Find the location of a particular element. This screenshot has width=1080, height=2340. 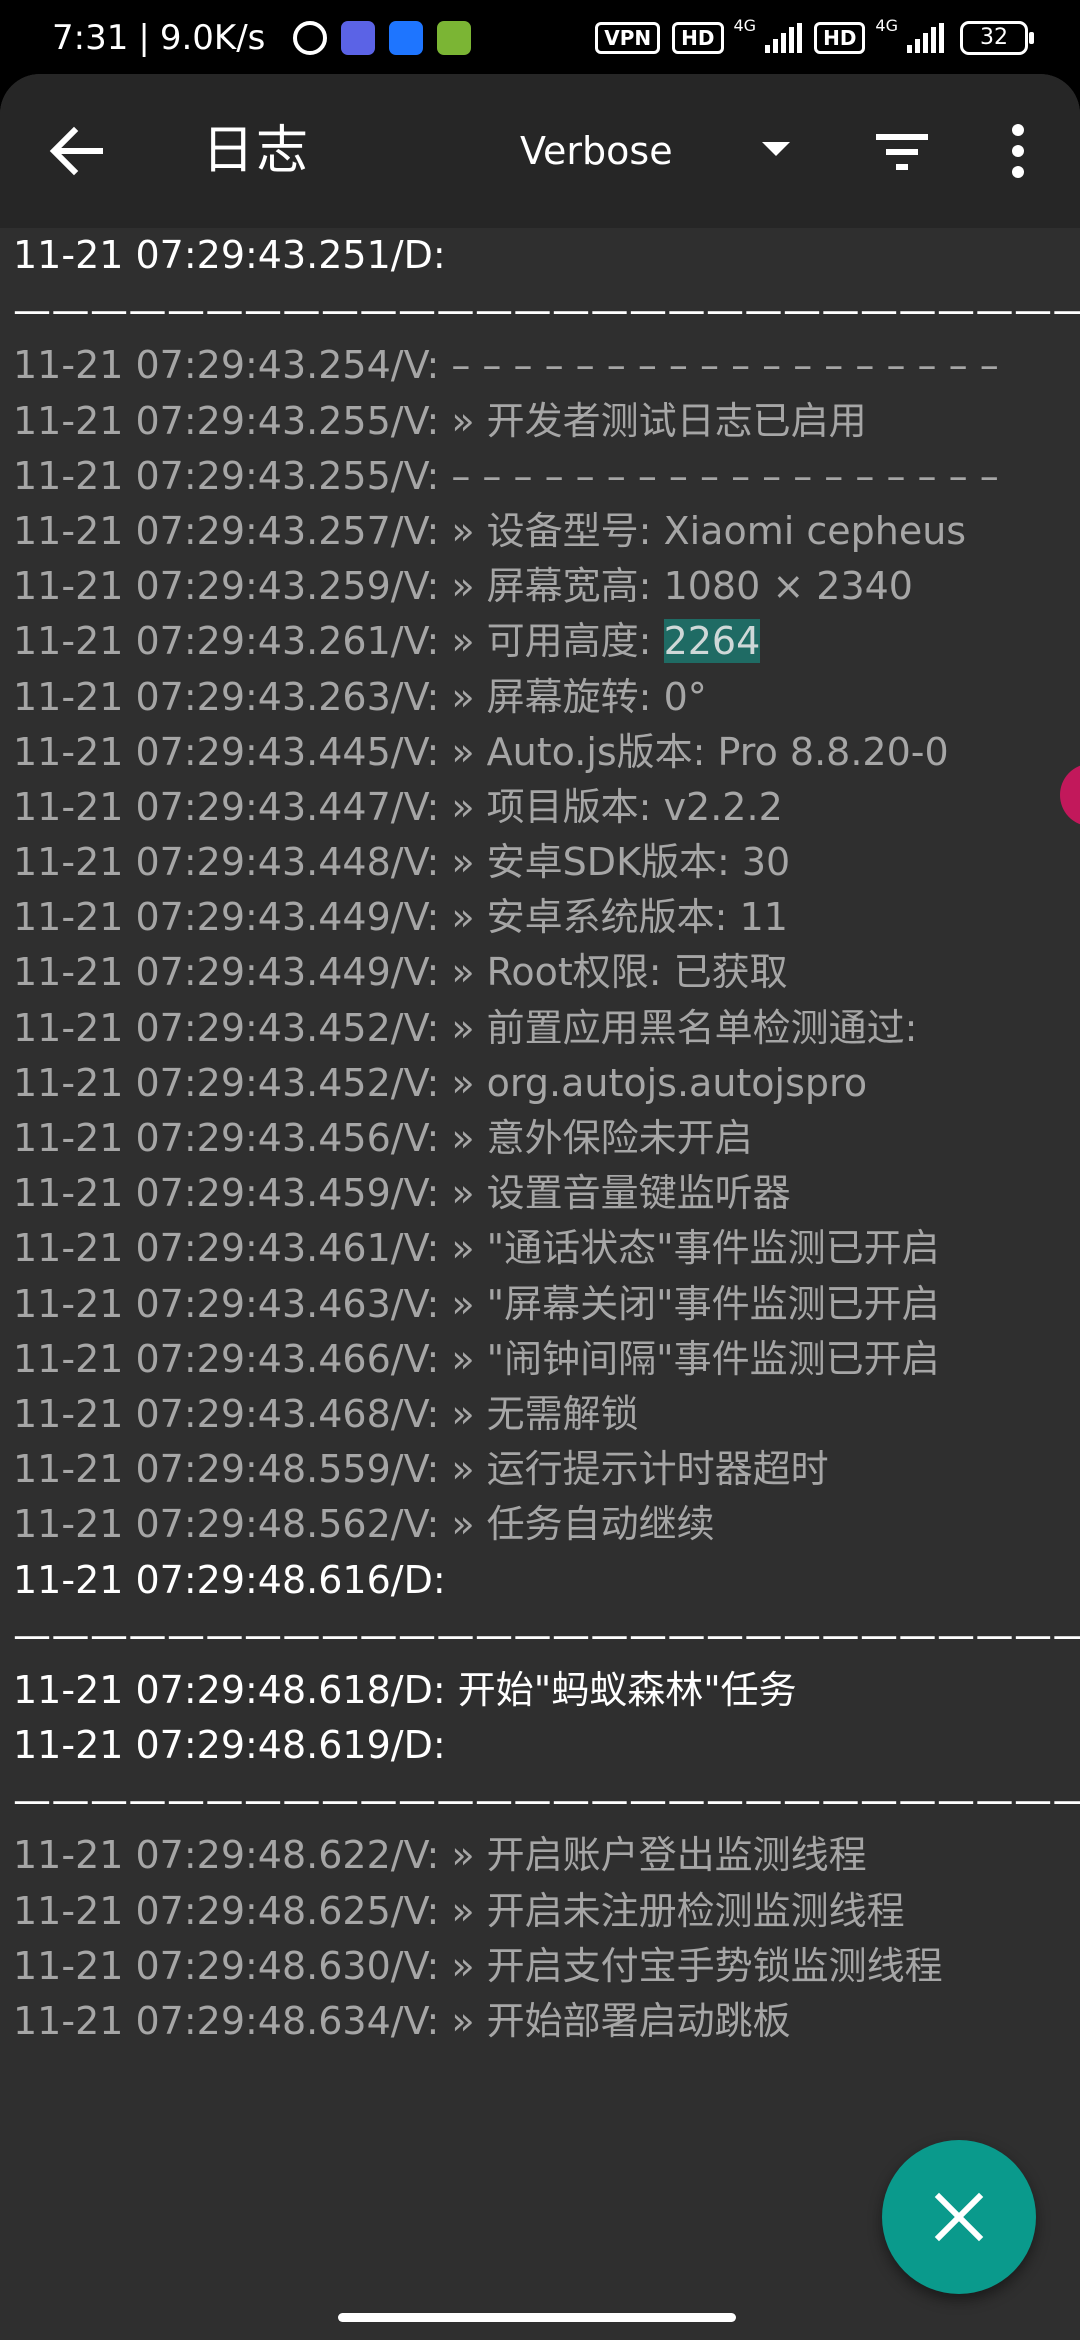

log-line: 11-21 07:29:43.466/V: » "闹钟间隔"事件监测已开启 is located at coordinates (540, 1359).